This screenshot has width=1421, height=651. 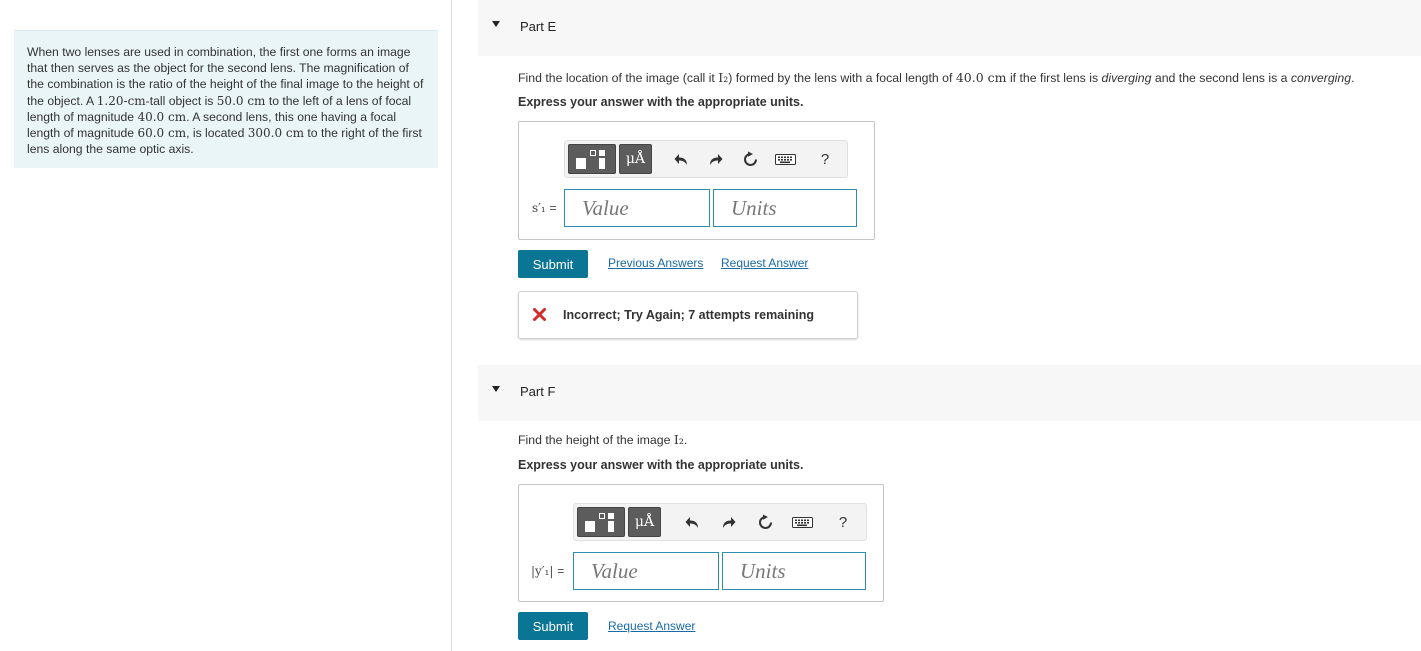 What do you see at coordinates (544, 208) in the screenshot?
I see `part-e-variable-label: s′₁ =` at bounding box center [544, 208].